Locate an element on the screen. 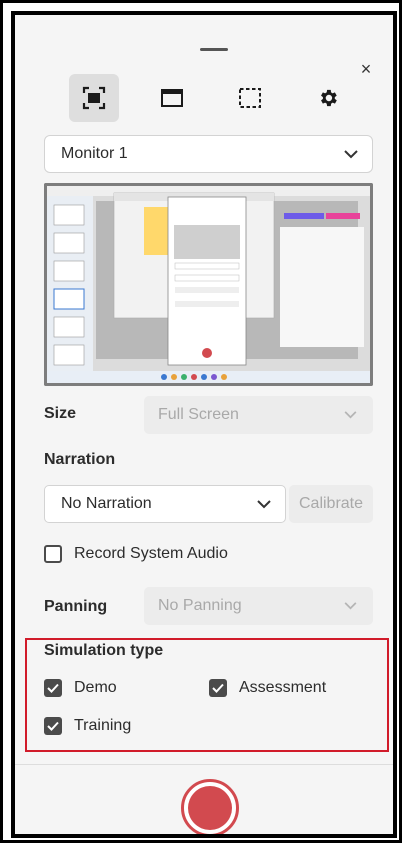  window-mode-button is located at coordinates (172, 98).